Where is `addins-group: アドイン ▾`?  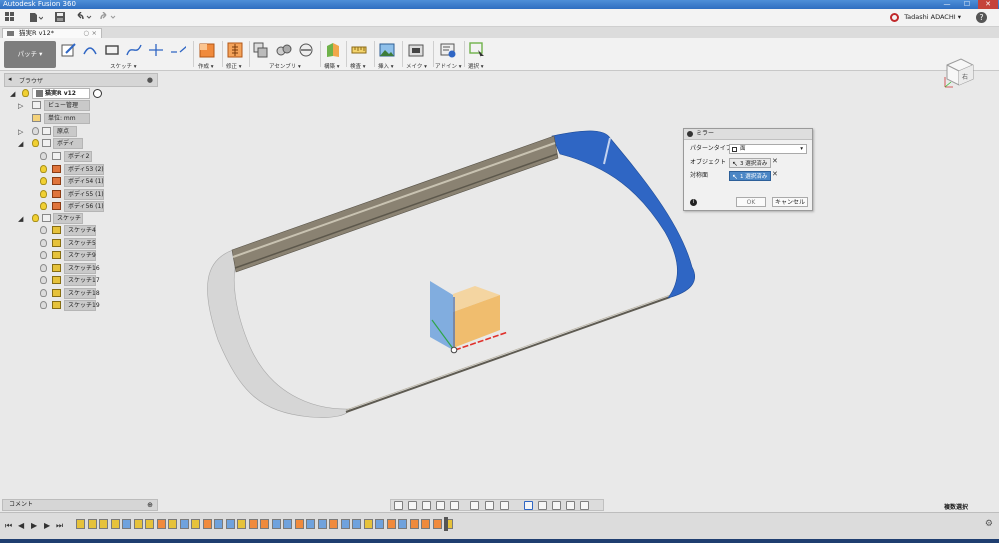 addins-group: アドイン ▾ is located at coordinates (449, 55).